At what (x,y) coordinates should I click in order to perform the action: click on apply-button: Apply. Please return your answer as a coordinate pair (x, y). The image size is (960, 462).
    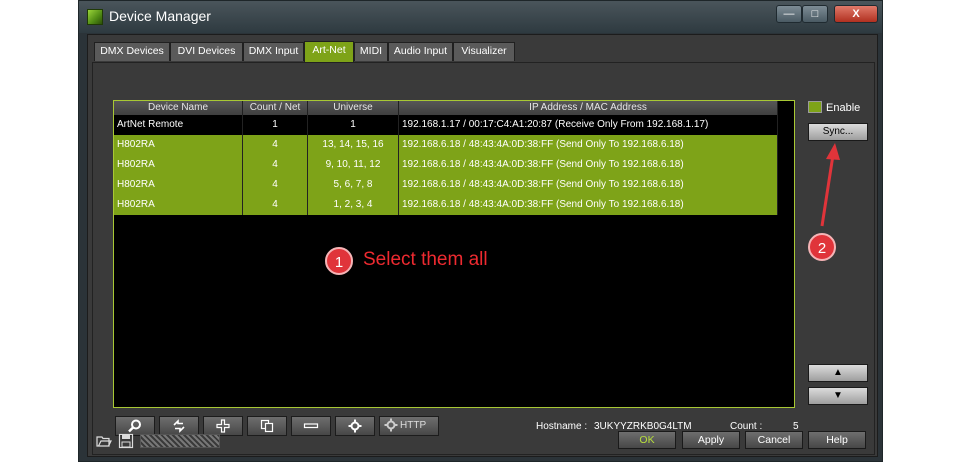
    Looking at the image, I should click on (711, 440).